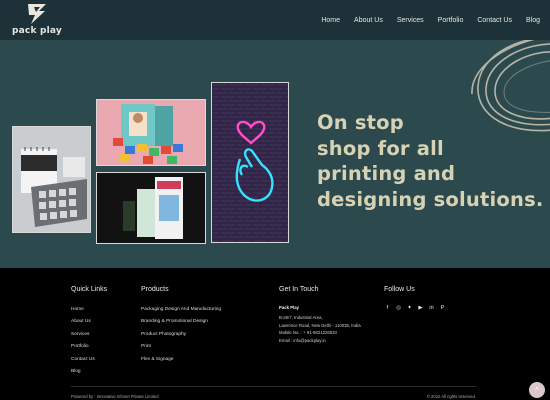  Describe the element at coordinates (83, 347) in the screenshot. I see `footer-link-portfolio: Portfolio` at that location.